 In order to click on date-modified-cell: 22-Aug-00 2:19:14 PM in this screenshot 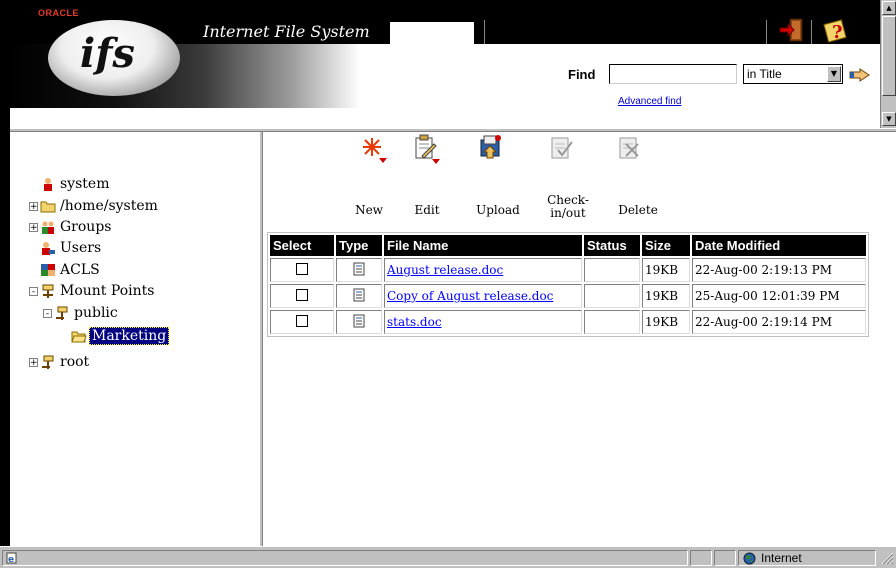, I will do `click(779, 322)`.